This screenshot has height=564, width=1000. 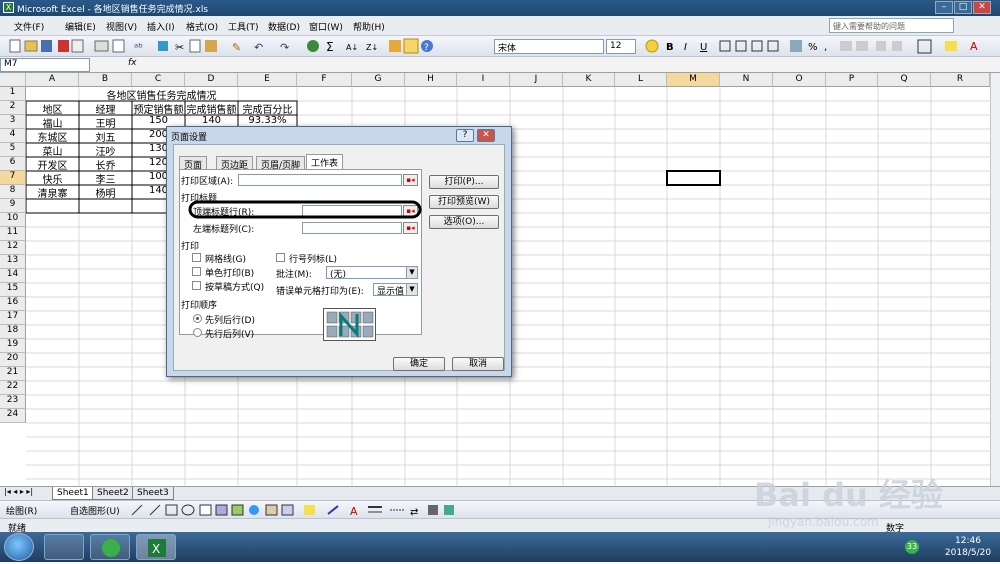 What do you see at coordinates (13, 94) in the screenshot?
I see `row-header: 1` at bounding box center [13, 94].